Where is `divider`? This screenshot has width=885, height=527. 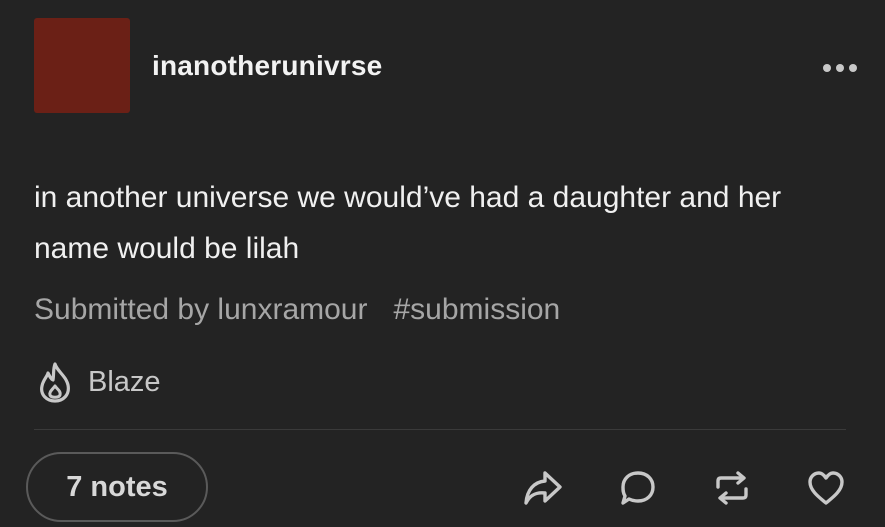
divider is located at coordinates (440, 429).